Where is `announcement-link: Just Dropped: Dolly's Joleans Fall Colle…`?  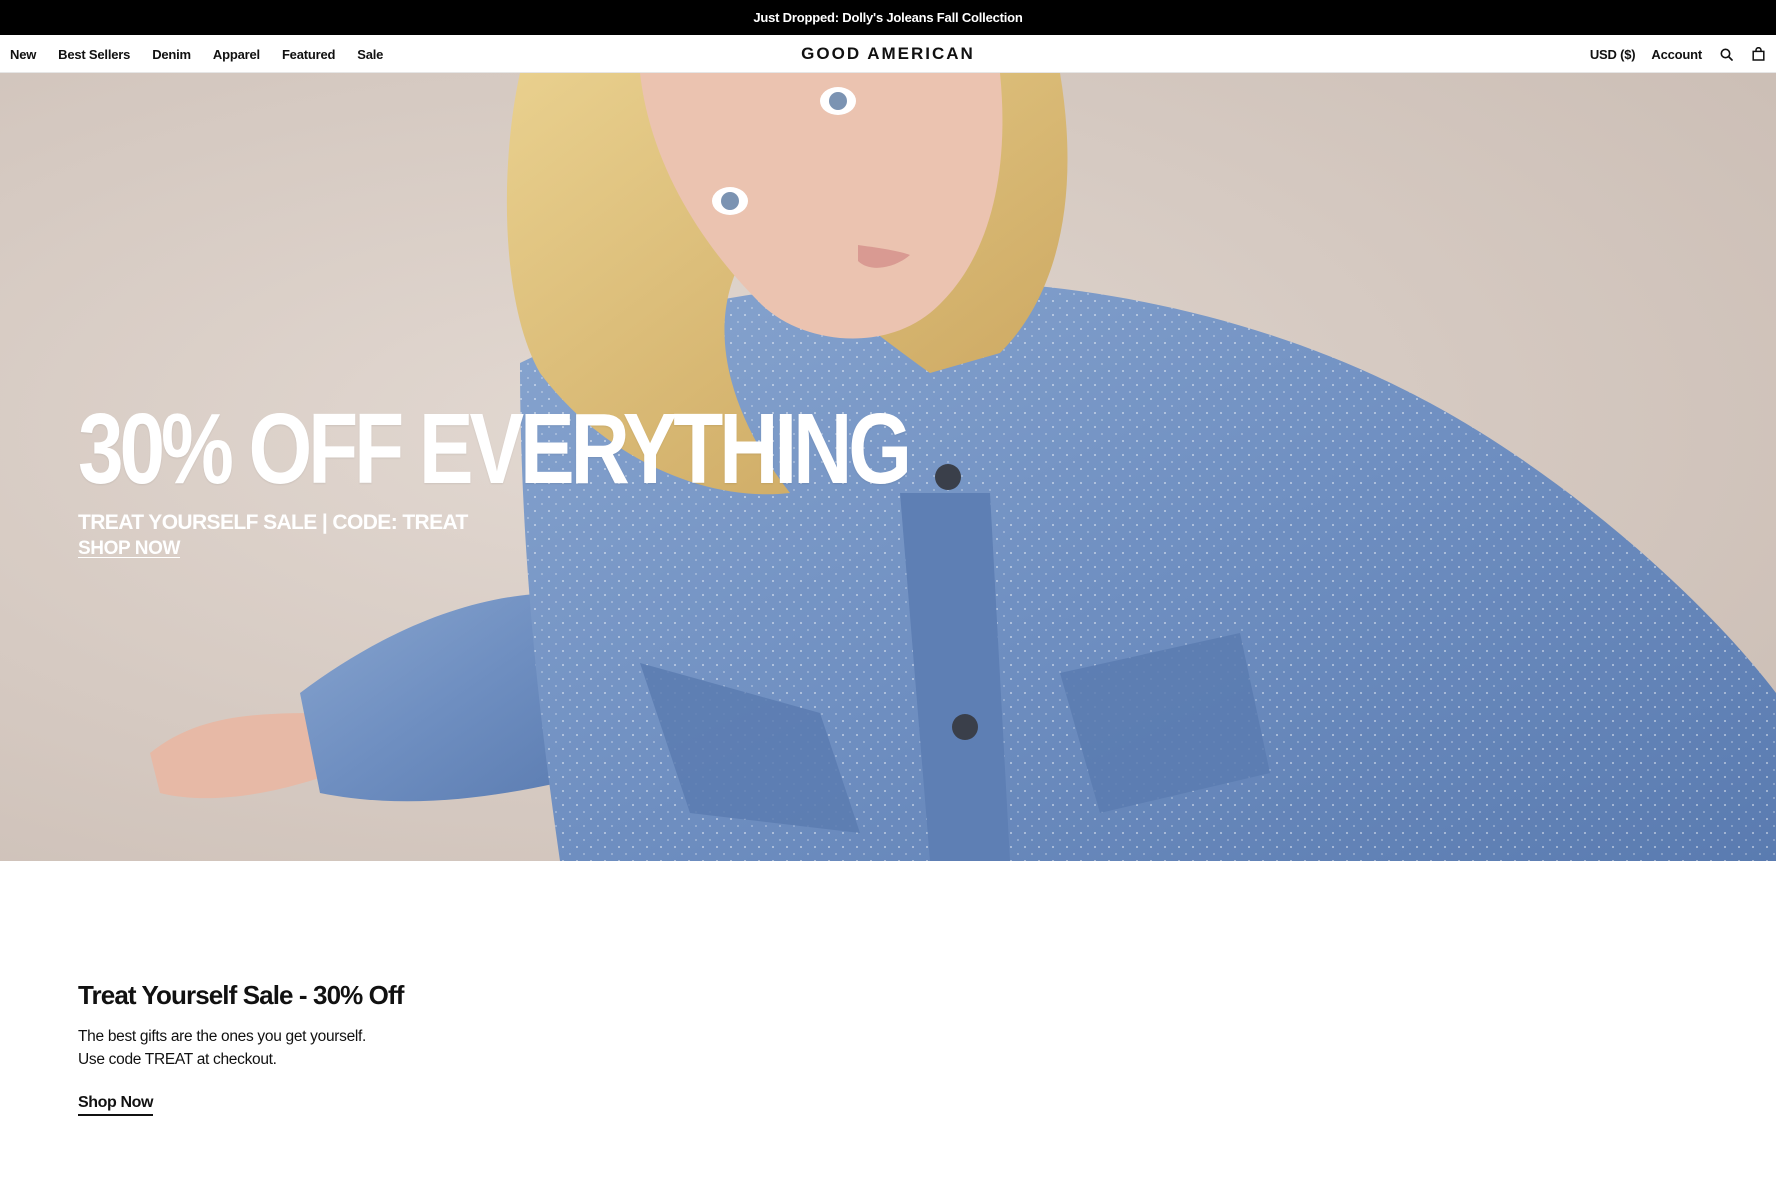 announcement-link: Just Dropped: Dolly's Joleans Fall Colle… is located at coordinates (888, 17).